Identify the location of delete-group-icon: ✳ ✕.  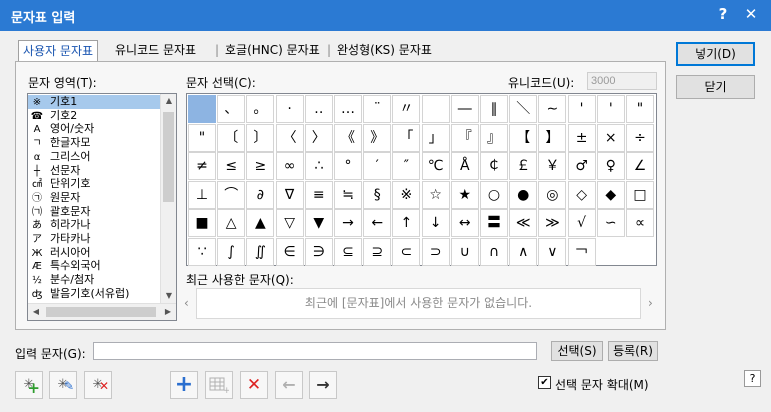
(98, 385).